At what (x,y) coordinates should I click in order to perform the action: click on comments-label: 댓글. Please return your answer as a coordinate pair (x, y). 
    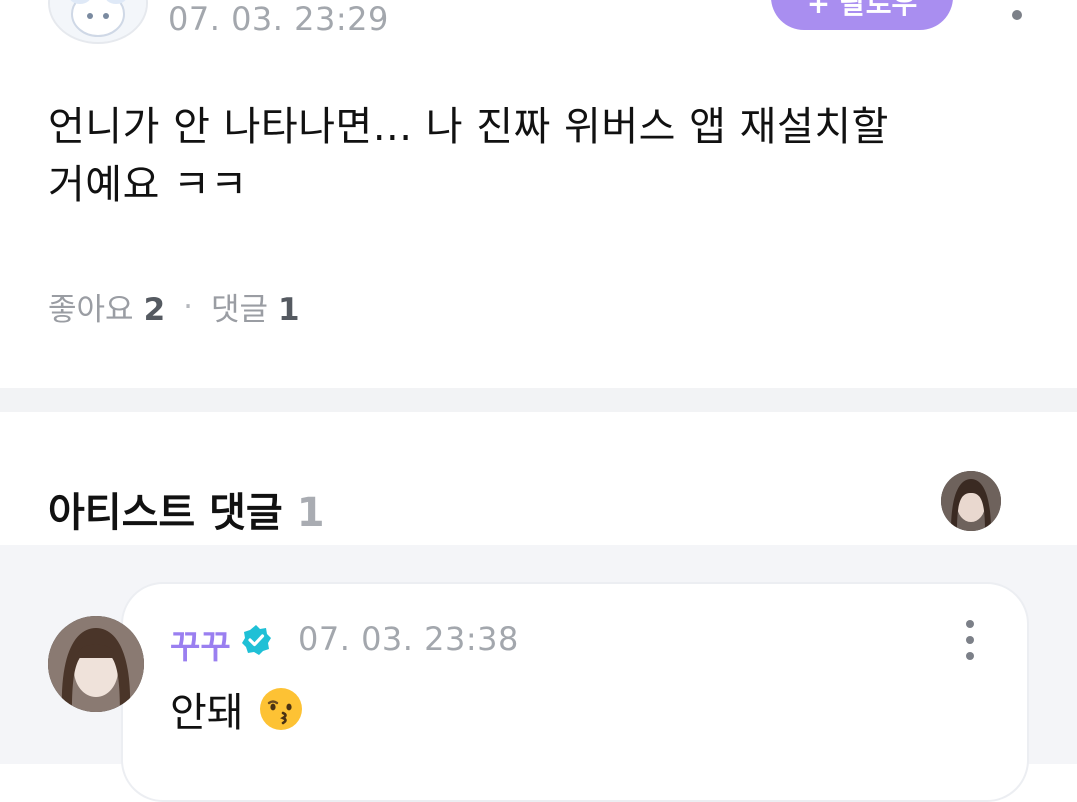
    Looking at the image, I should click on (240, 310).